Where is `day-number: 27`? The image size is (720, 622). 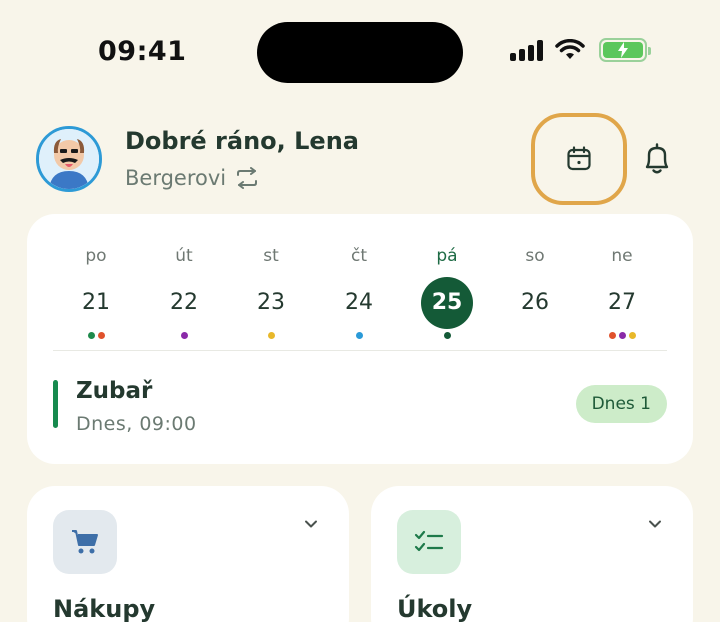 day-number: 27 is located at coordinates (622, 302).